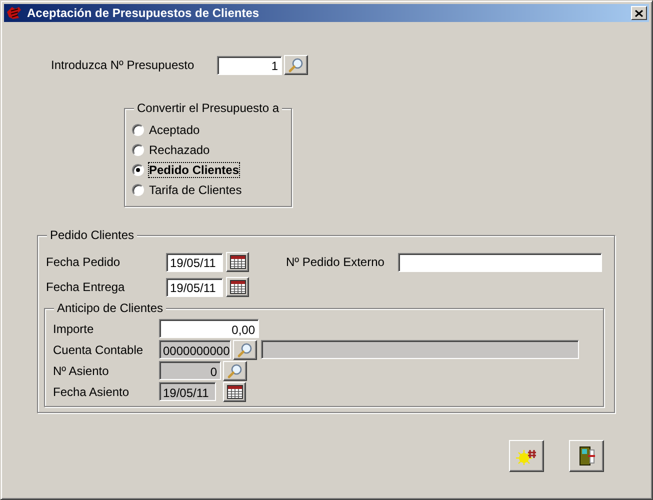 This screenshot has height=500, width=653. What do you see at coordinates (195, 190) in the screenshot?
I see `radio-label: Tarifa de Clientes` at bounding box center [195, 190].